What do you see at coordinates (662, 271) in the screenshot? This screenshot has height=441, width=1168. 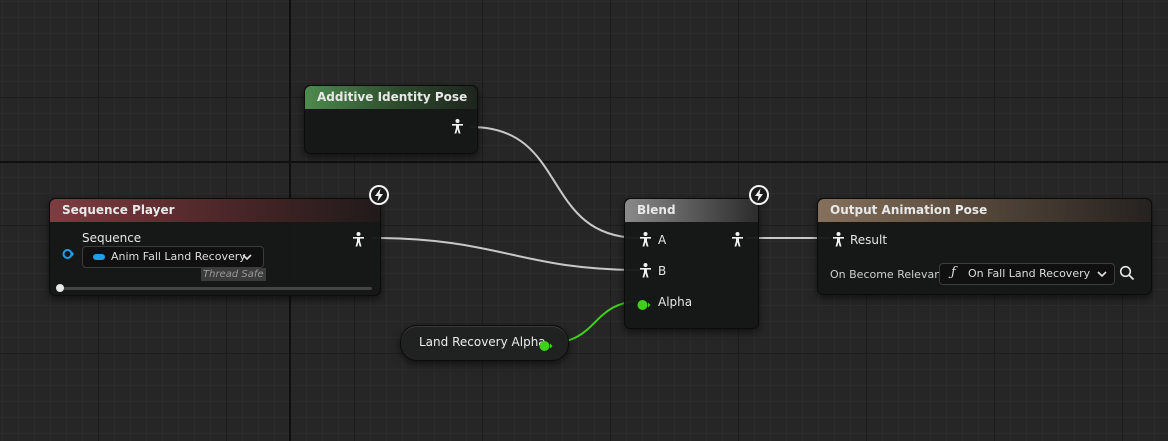 I see `blend-pin-b-label: B` at bounding box center [662, 271].